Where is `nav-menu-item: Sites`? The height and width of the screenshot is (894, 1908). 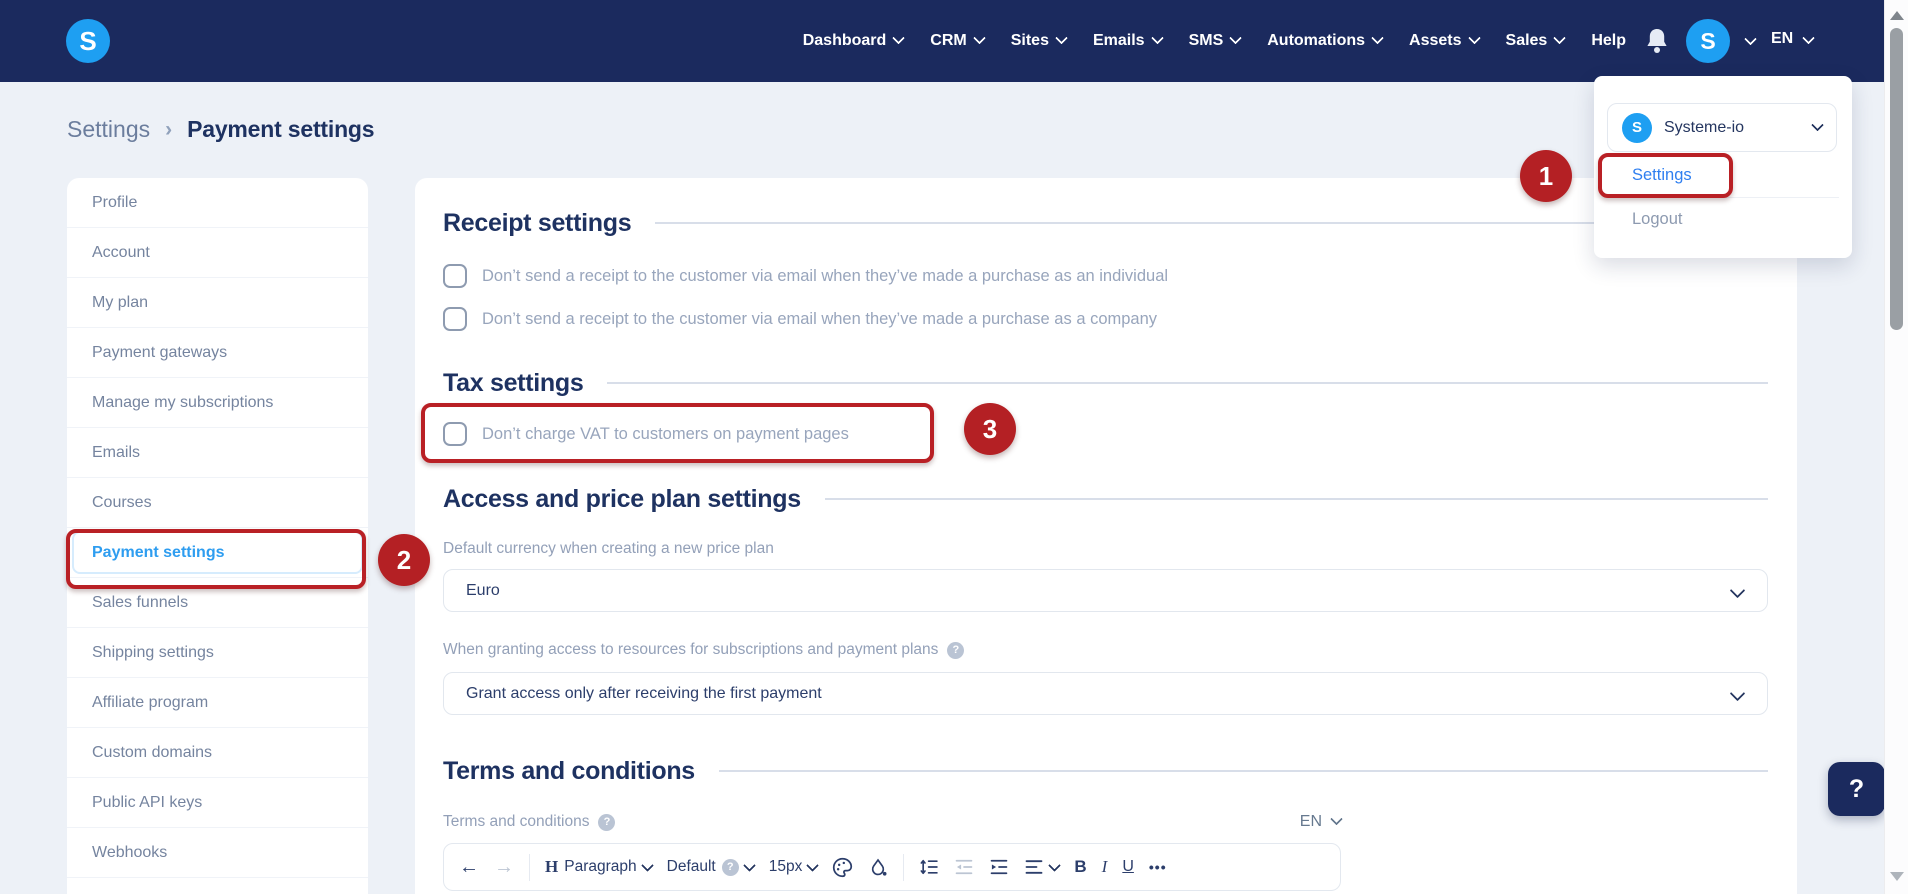
nav-menu-item: Sites is located at coordinates (1039, 40).